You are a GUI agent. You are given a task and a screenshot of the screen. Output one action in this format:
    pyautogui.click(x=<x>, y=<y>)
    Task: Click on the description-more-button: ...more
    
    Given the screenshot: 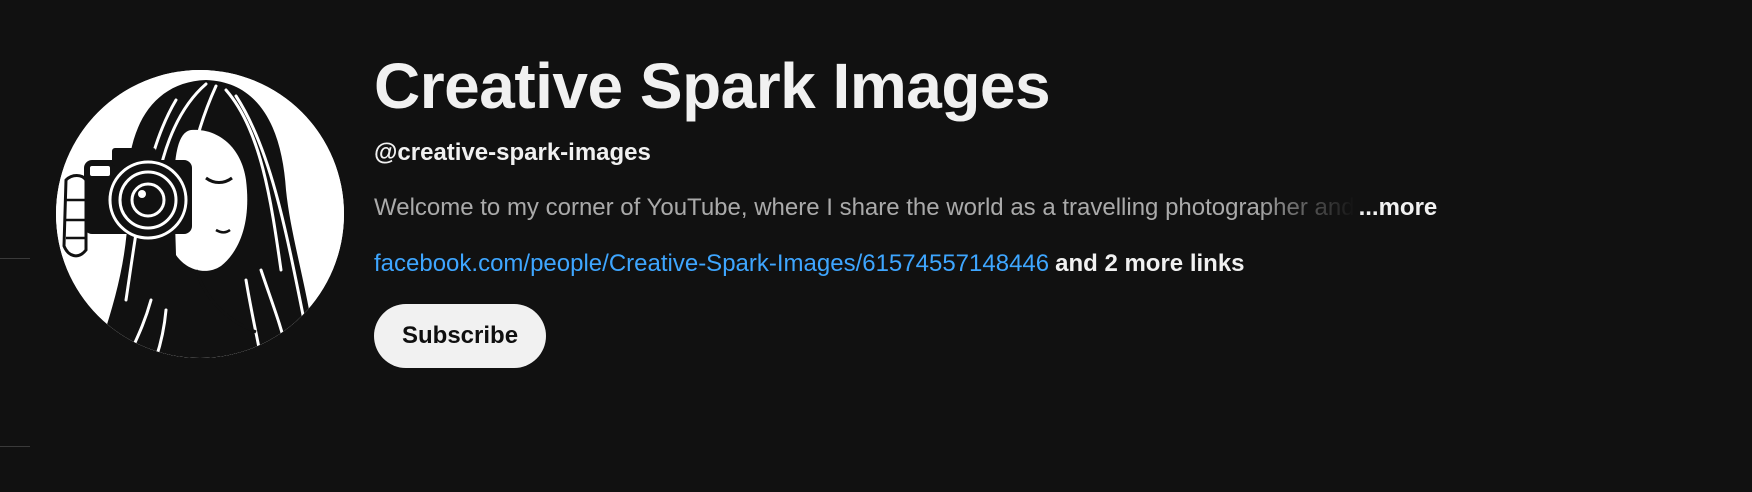 What is the action you would take?
    pyautogui.click(x=1398, y=208)
    